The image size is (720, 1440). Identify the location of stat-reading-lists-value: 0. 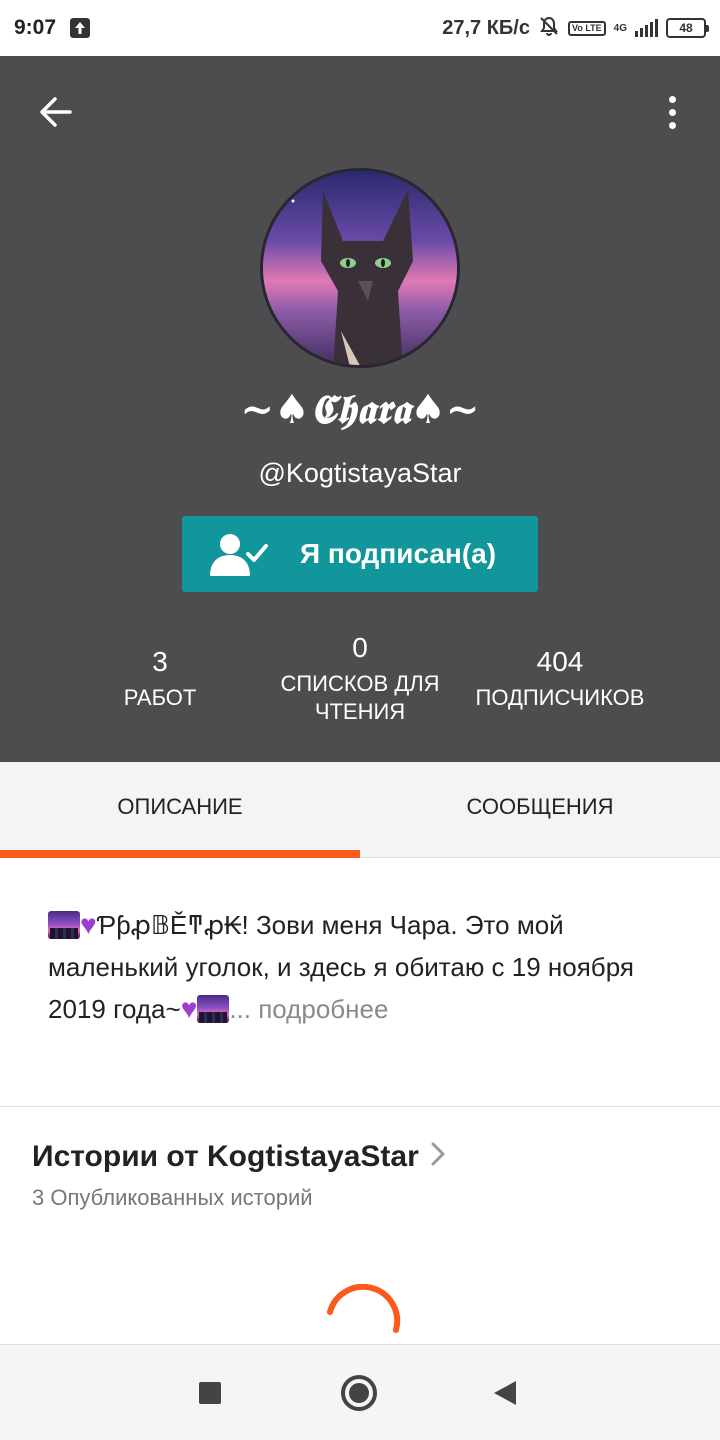
(360, 647).